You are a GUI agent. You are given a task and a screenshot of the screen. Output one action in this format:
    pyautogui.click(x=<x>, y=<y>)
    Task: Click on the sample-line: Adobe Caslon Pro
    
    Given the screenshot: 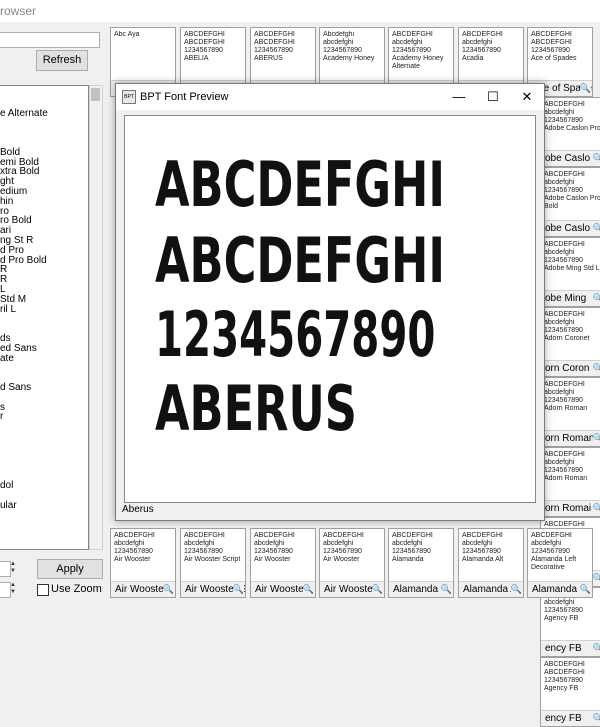 What is the action you would take?
    pyautogui.click(x=572, y=128)
    